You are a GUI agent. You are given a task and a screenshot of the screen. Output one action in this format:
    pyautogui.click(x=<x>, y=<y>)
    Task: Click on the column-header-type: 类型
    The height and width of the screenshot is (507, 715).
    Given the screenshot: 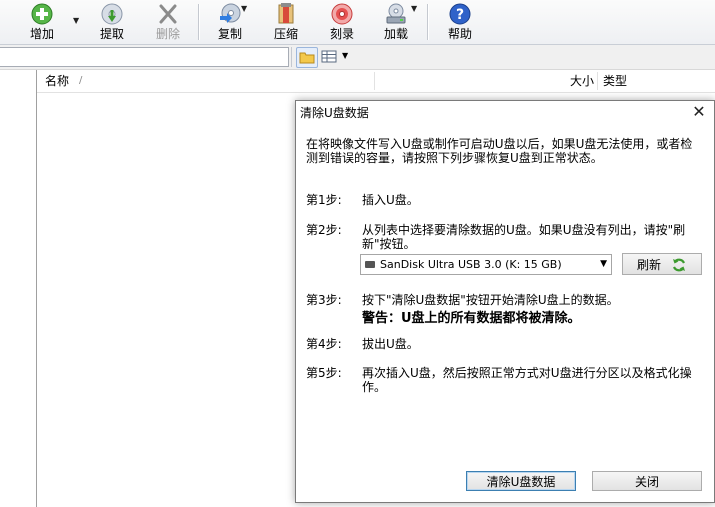 What is the action you would take?
    pyautogui.click(x=615, y=81)
    